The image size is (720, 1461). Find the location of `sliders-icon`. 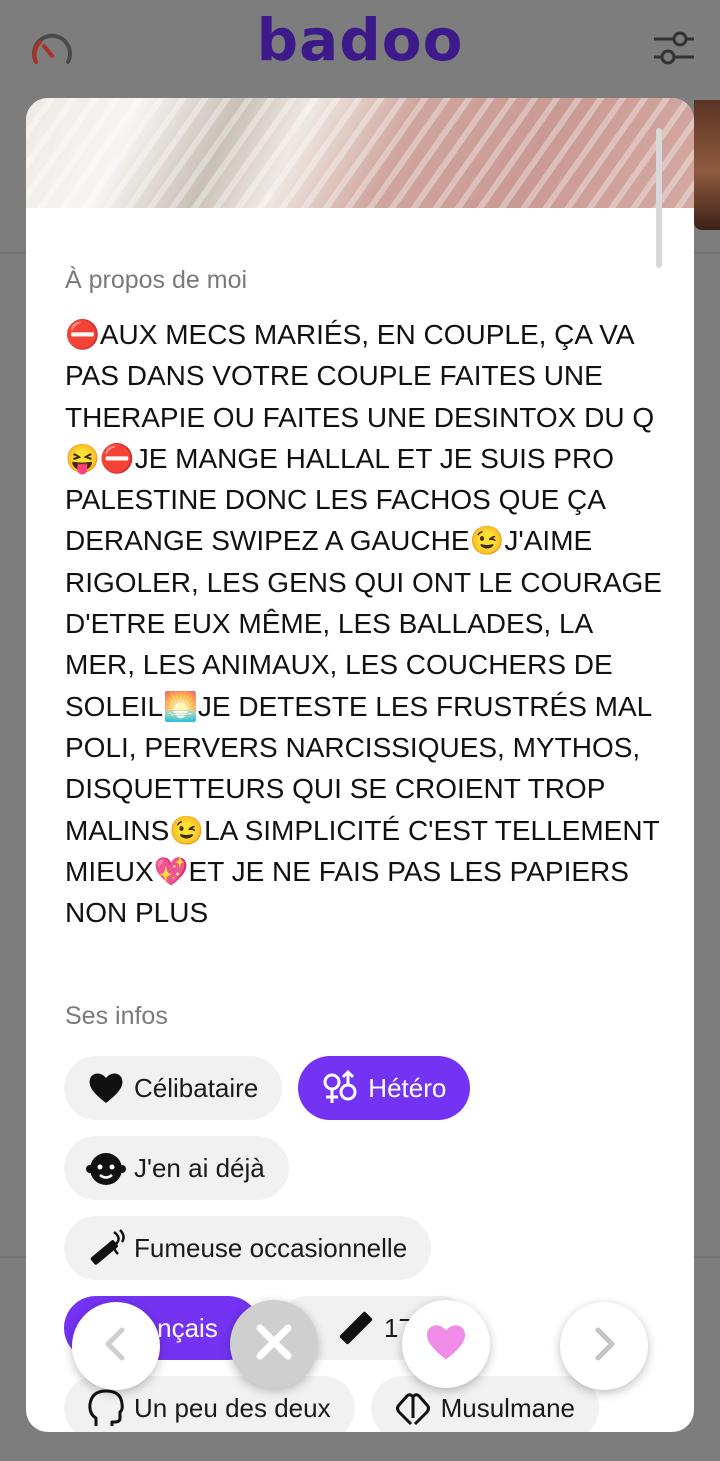

sliders-icon is located at coordinates (674, 48).